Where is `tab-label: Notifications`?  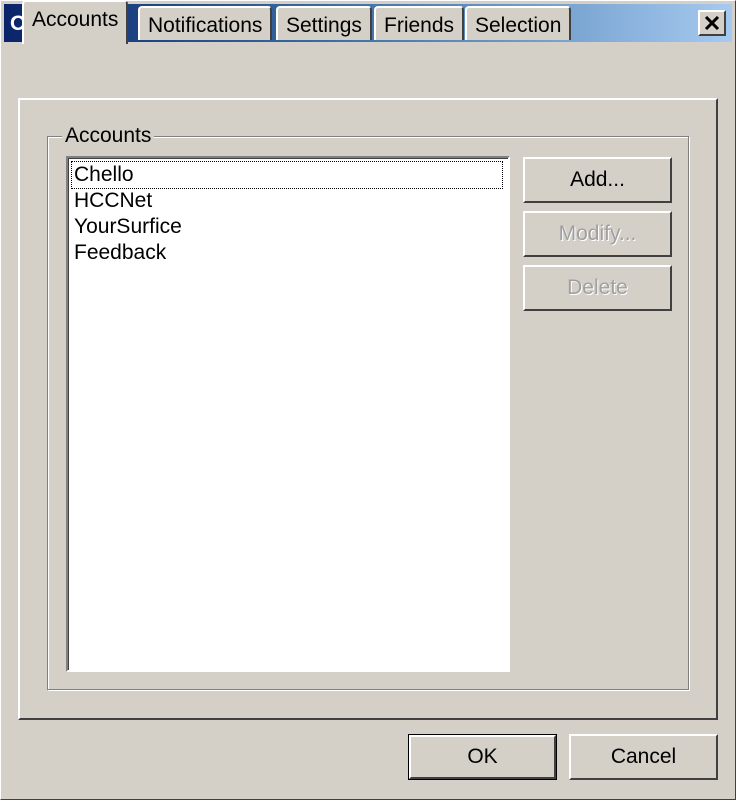 tab-label: Notifications is located at coordinates (205, 25).